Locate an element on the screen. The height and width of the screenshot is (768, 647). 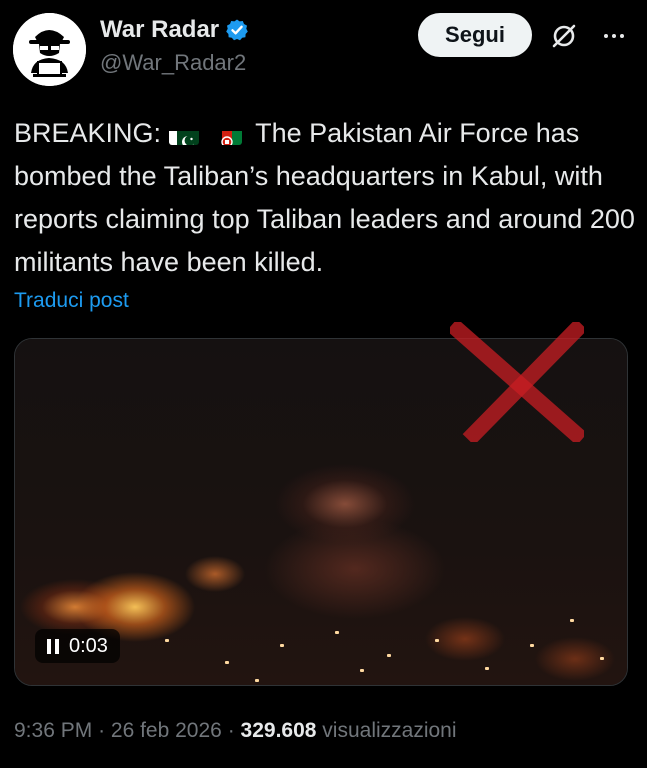
translate-post-link: Traduci post is located at coordinates (71, 301).